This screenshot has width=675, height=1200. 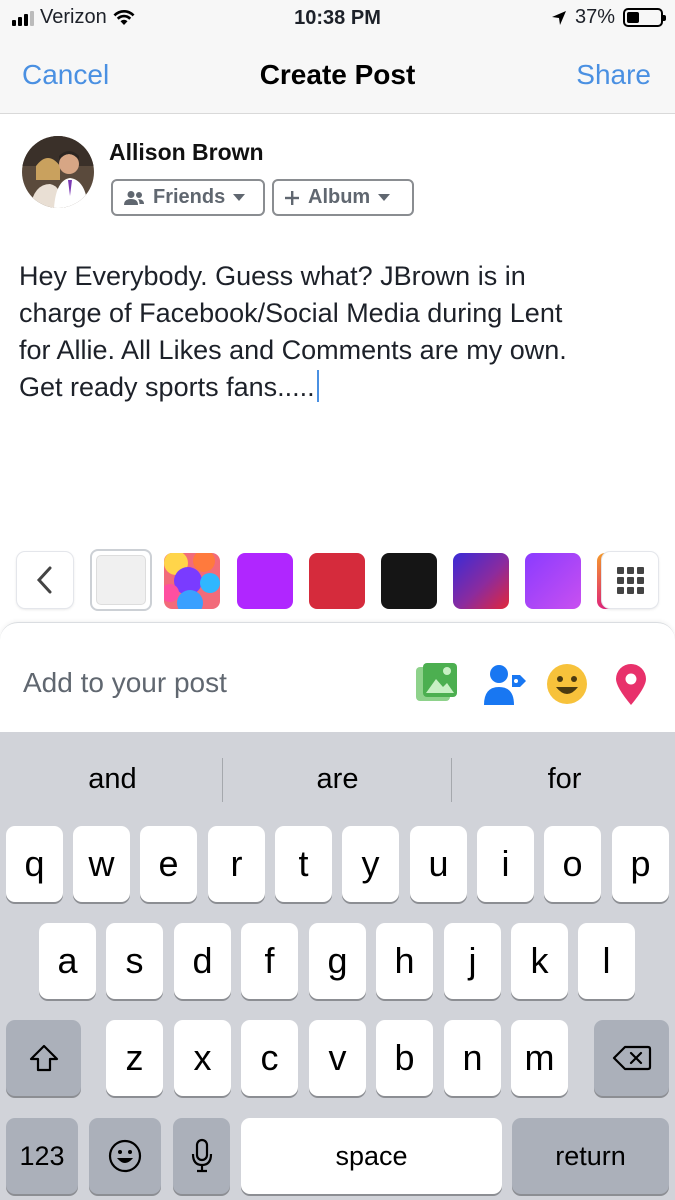 I want to click on key-a: a, so click(x=67, y=961).